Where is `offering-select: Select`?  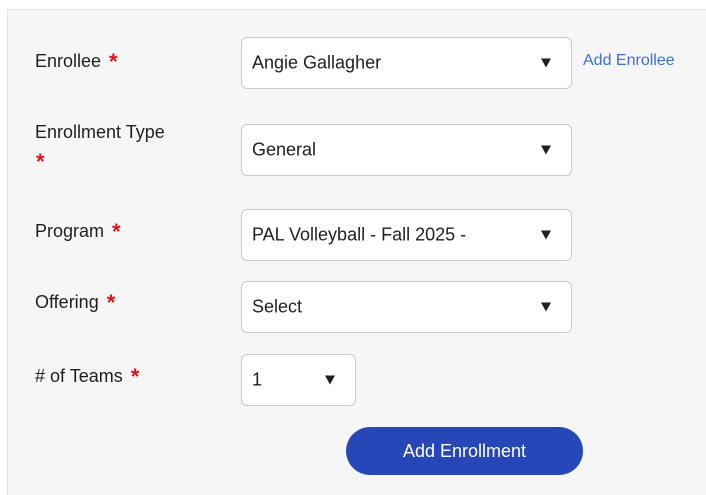 offering-select: Select is located at coordinates (406, 307).